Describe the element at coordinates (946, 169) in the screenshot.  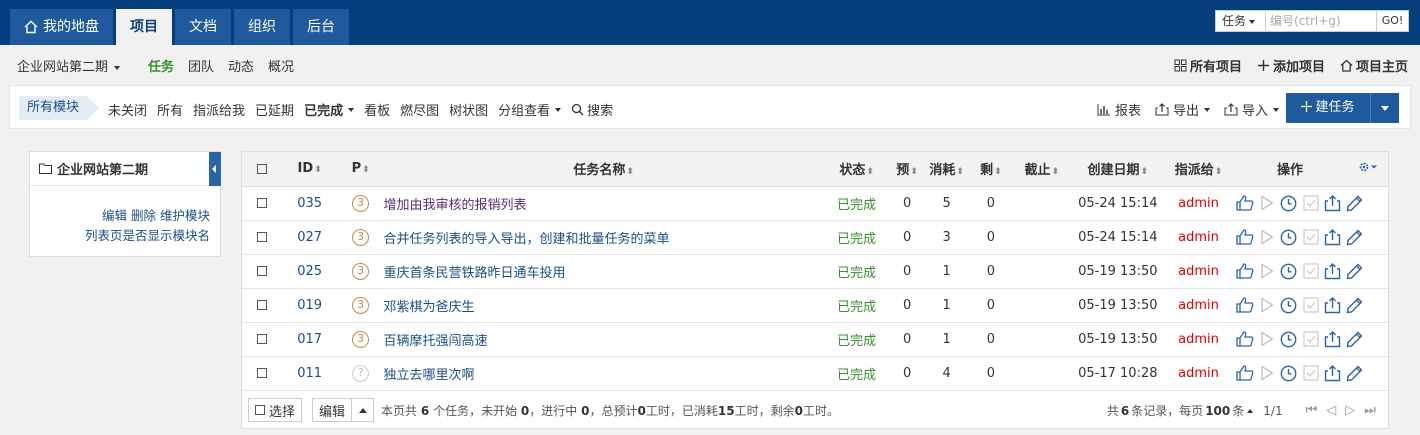
I see `col-consumed: 消耗` at that location.